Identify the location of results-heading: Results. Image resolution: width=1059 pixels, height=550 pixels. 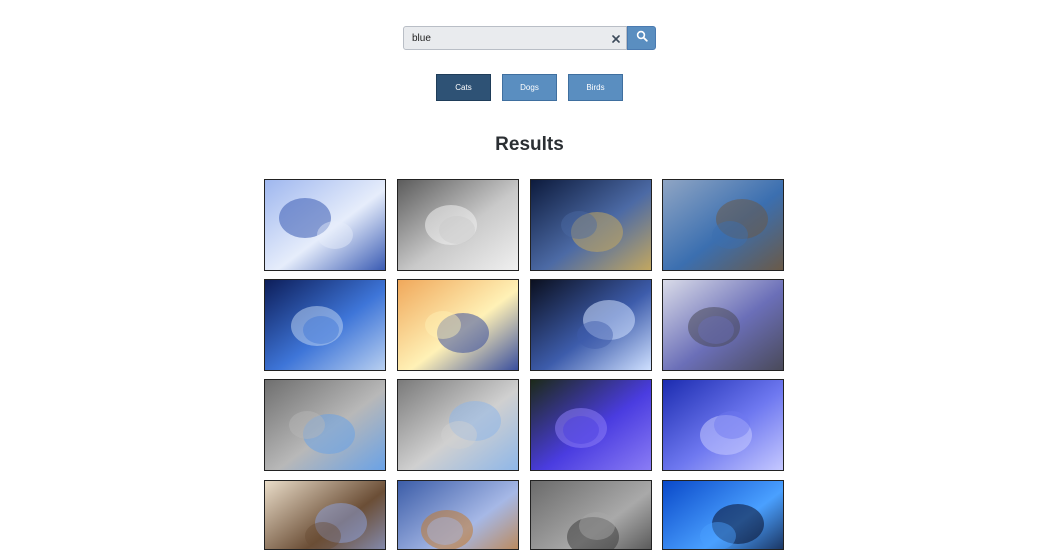
(529, 144).